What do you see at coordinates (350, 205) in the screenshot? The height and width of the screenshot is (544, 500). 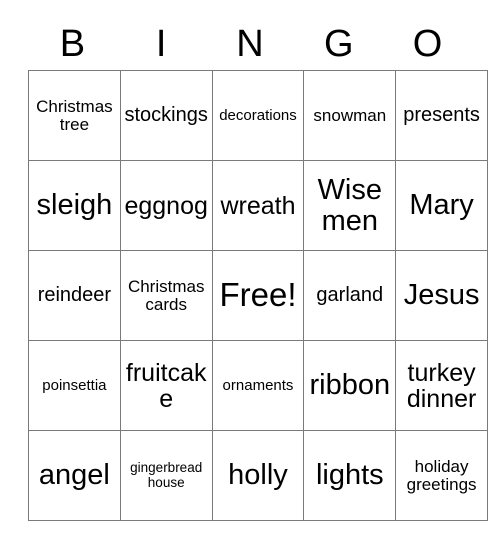 I see `bingo-cell: Wise men` at bounding box center [350, 205].